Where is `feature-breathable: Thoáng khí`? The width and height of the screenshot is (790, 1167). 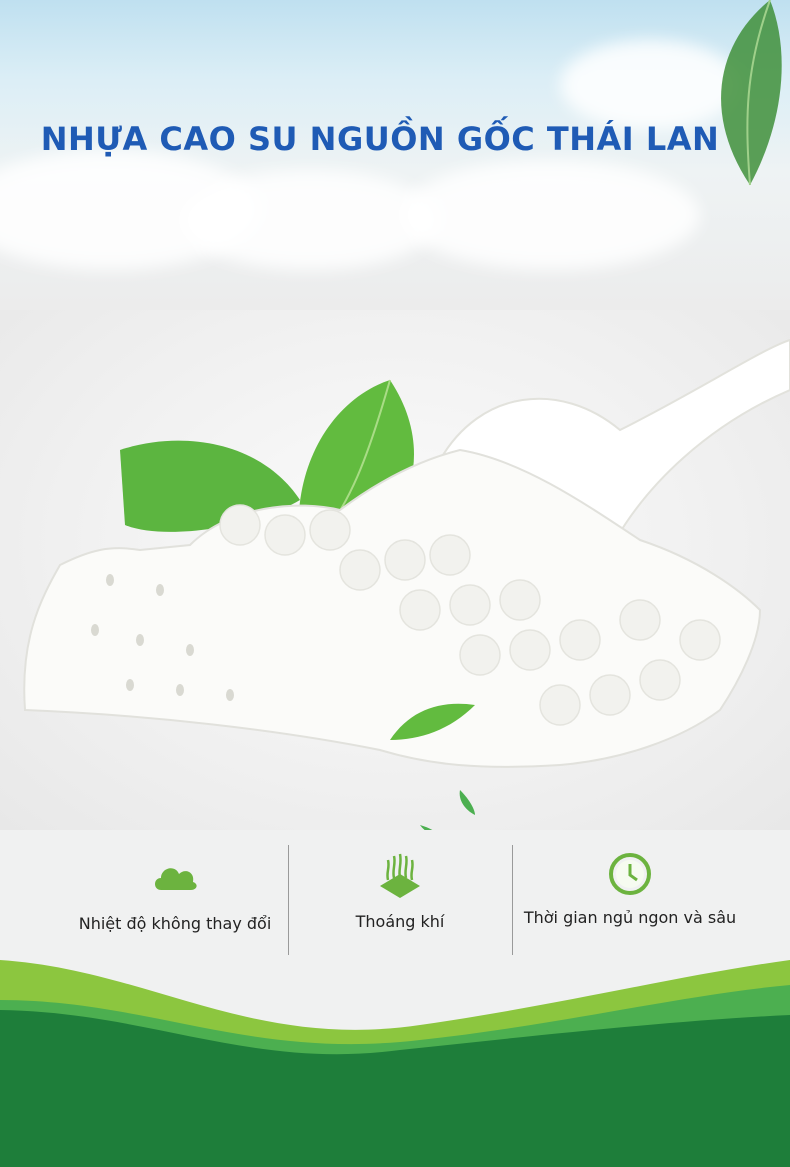 feature-breathable: Thoáng khí is located at coordinates (400, 890).